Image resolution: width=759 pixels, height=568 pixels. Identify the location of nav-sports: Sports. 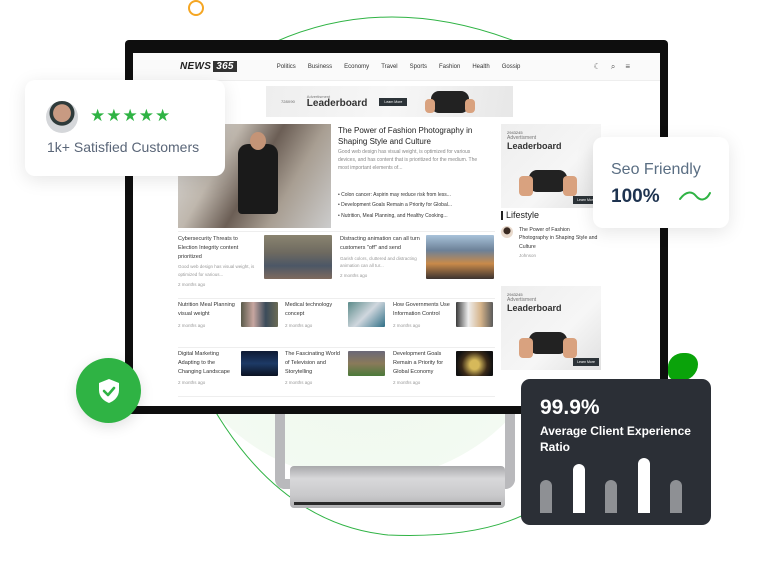
(418, 67).